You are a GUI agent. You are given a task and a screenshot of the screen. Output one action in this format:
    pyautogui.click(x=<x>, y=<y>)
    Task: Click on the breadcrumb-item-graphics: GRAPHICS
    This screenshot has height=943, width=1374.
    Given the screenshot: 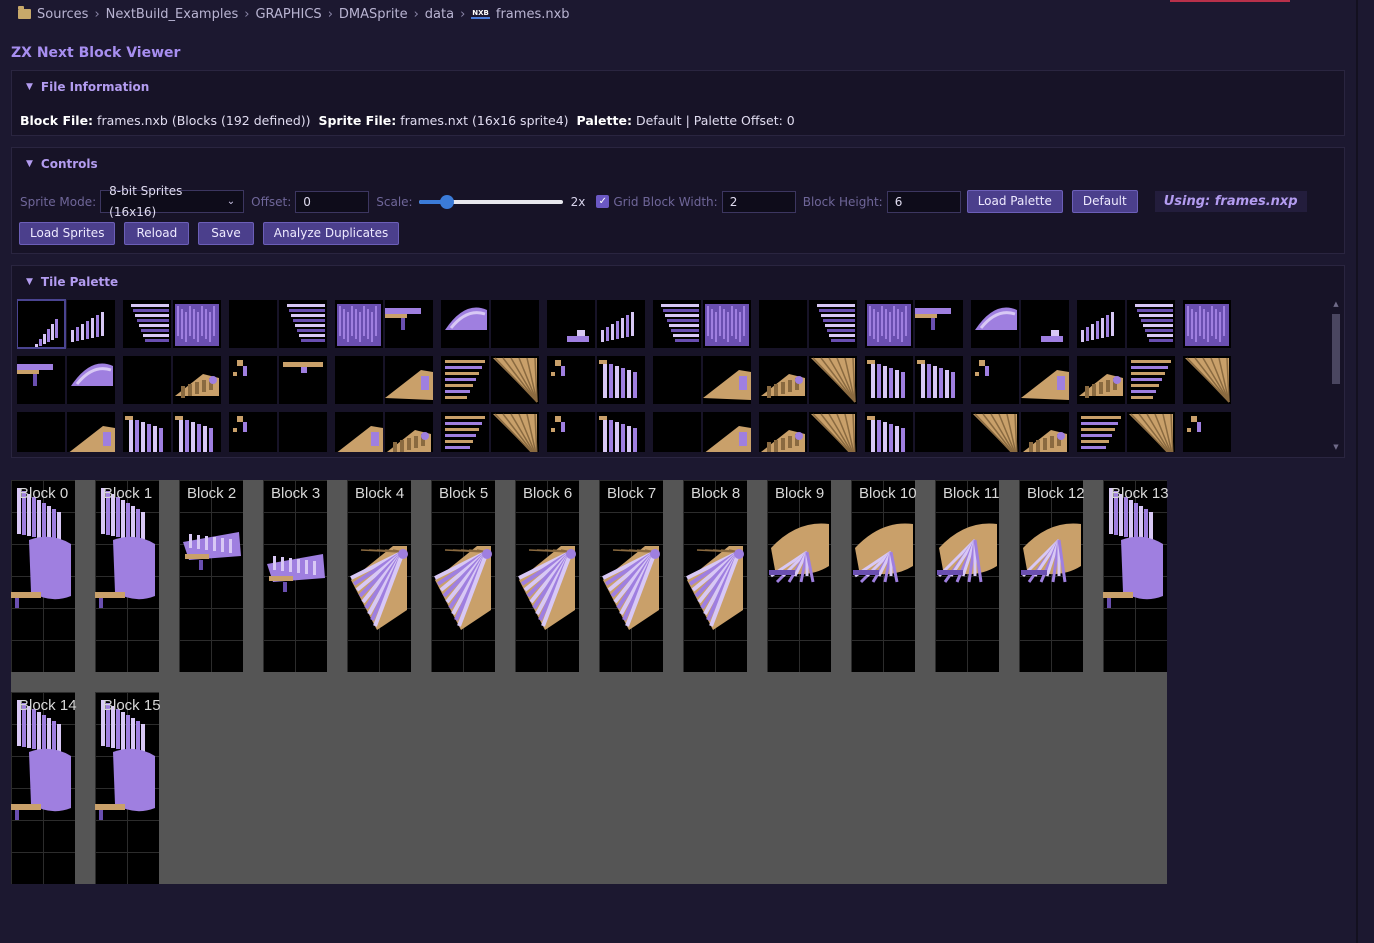 What is the action you would take?
    pyautogui.click(x=288, y=14)
    